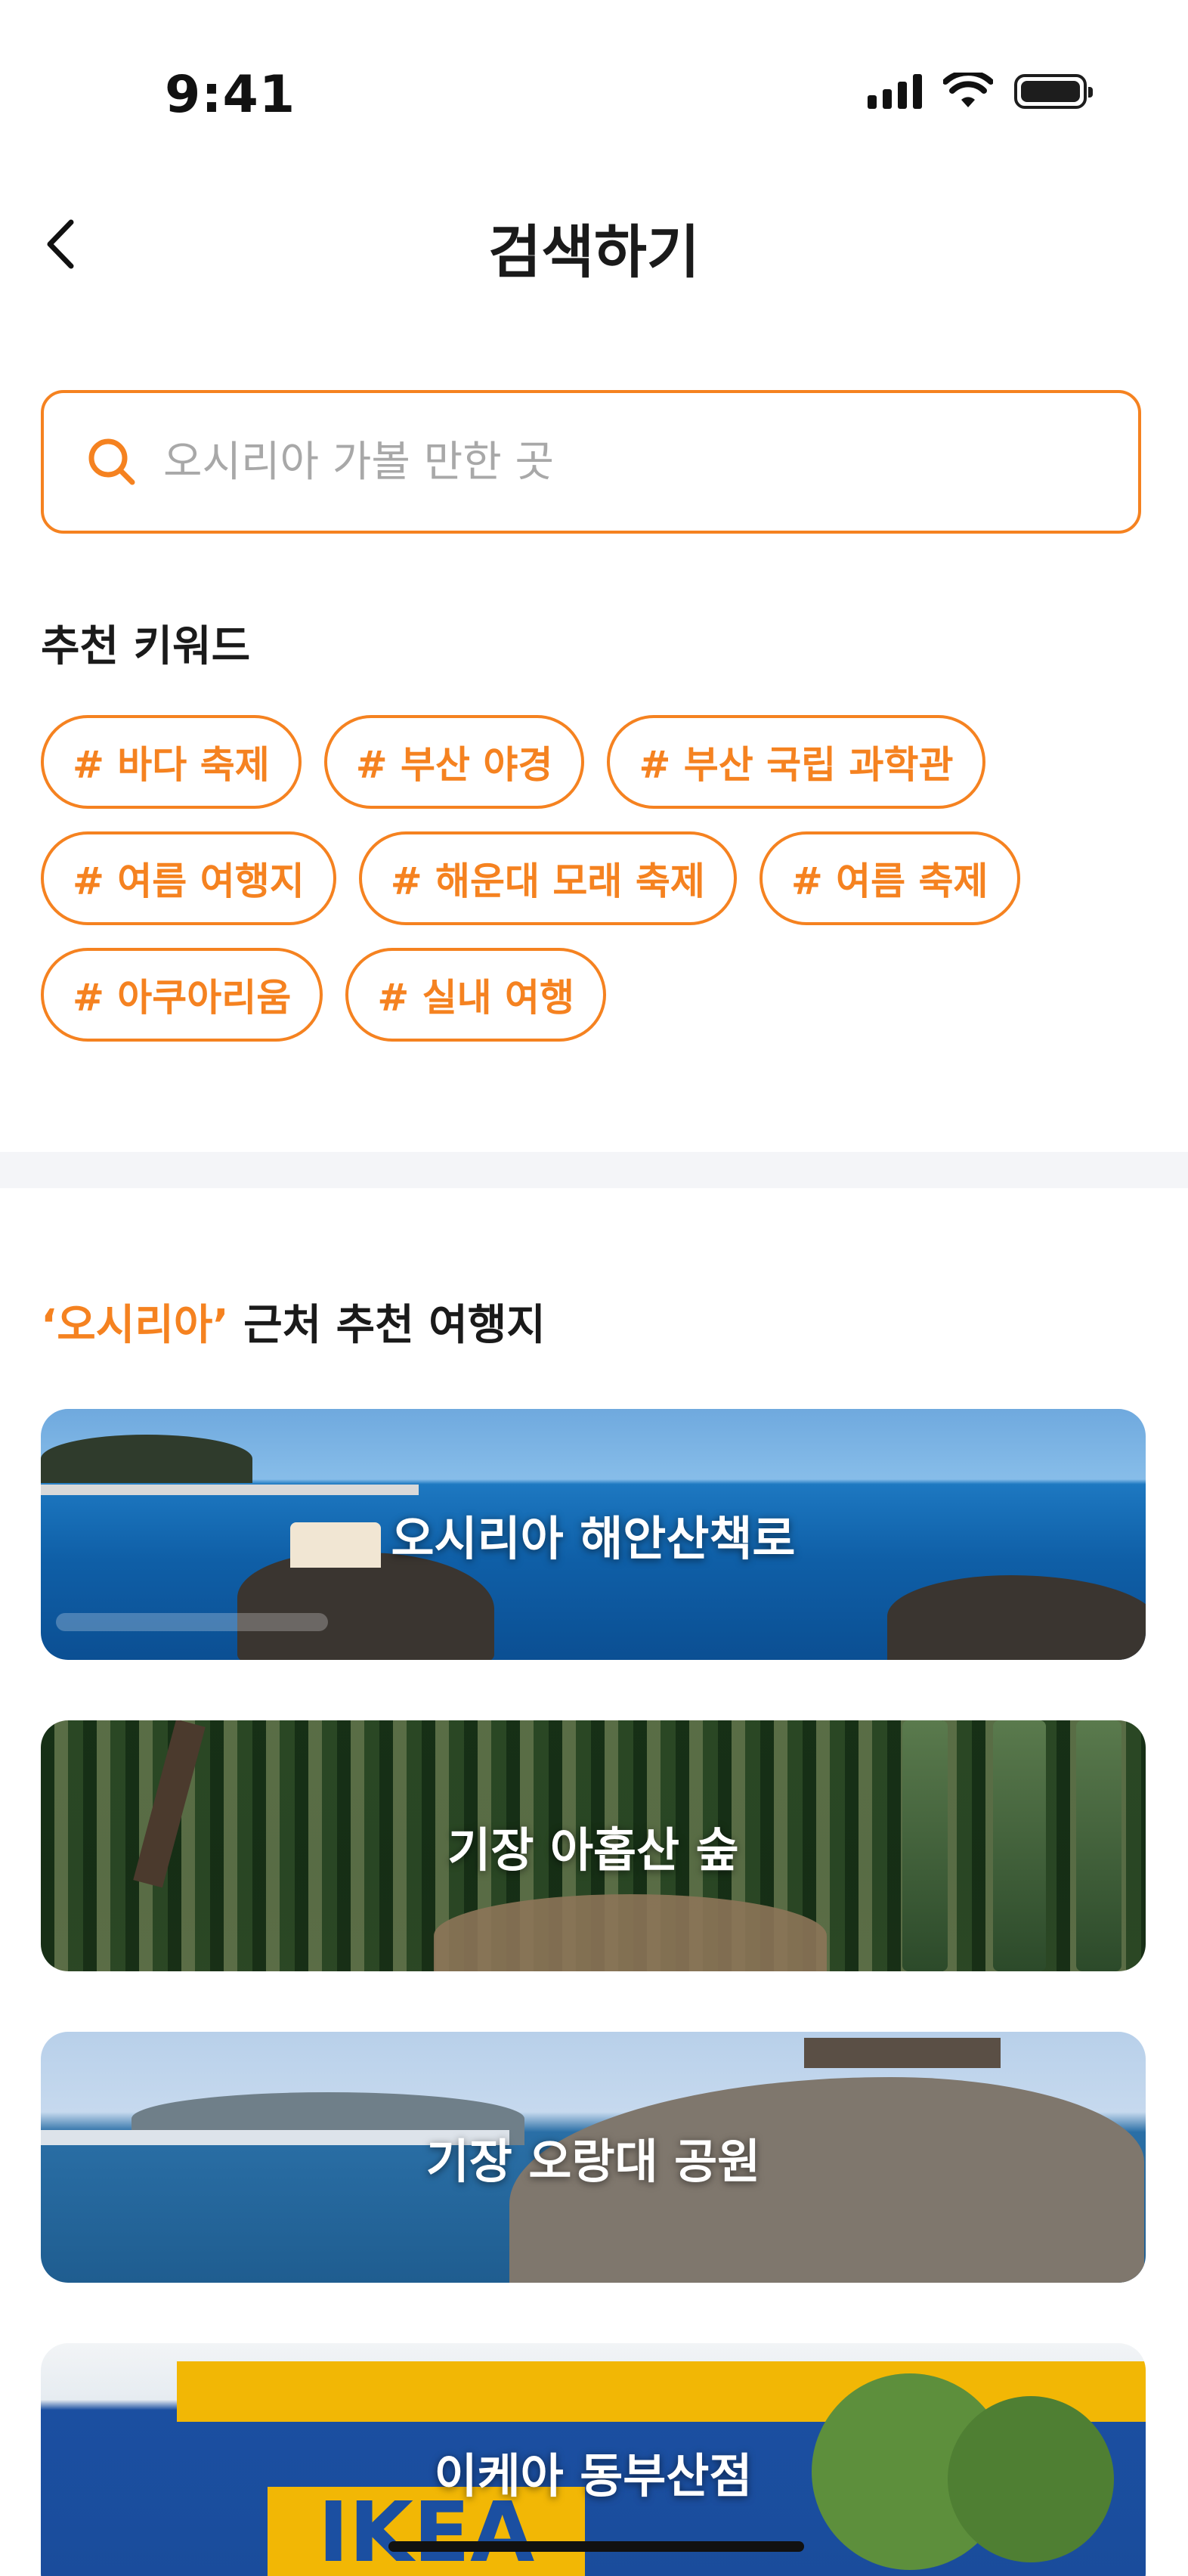 The width and height of the screenshot is (1188, 2576). Describe the element at coordinates (596, 2546) in the screenshot. I see `home-indicator` at that location.